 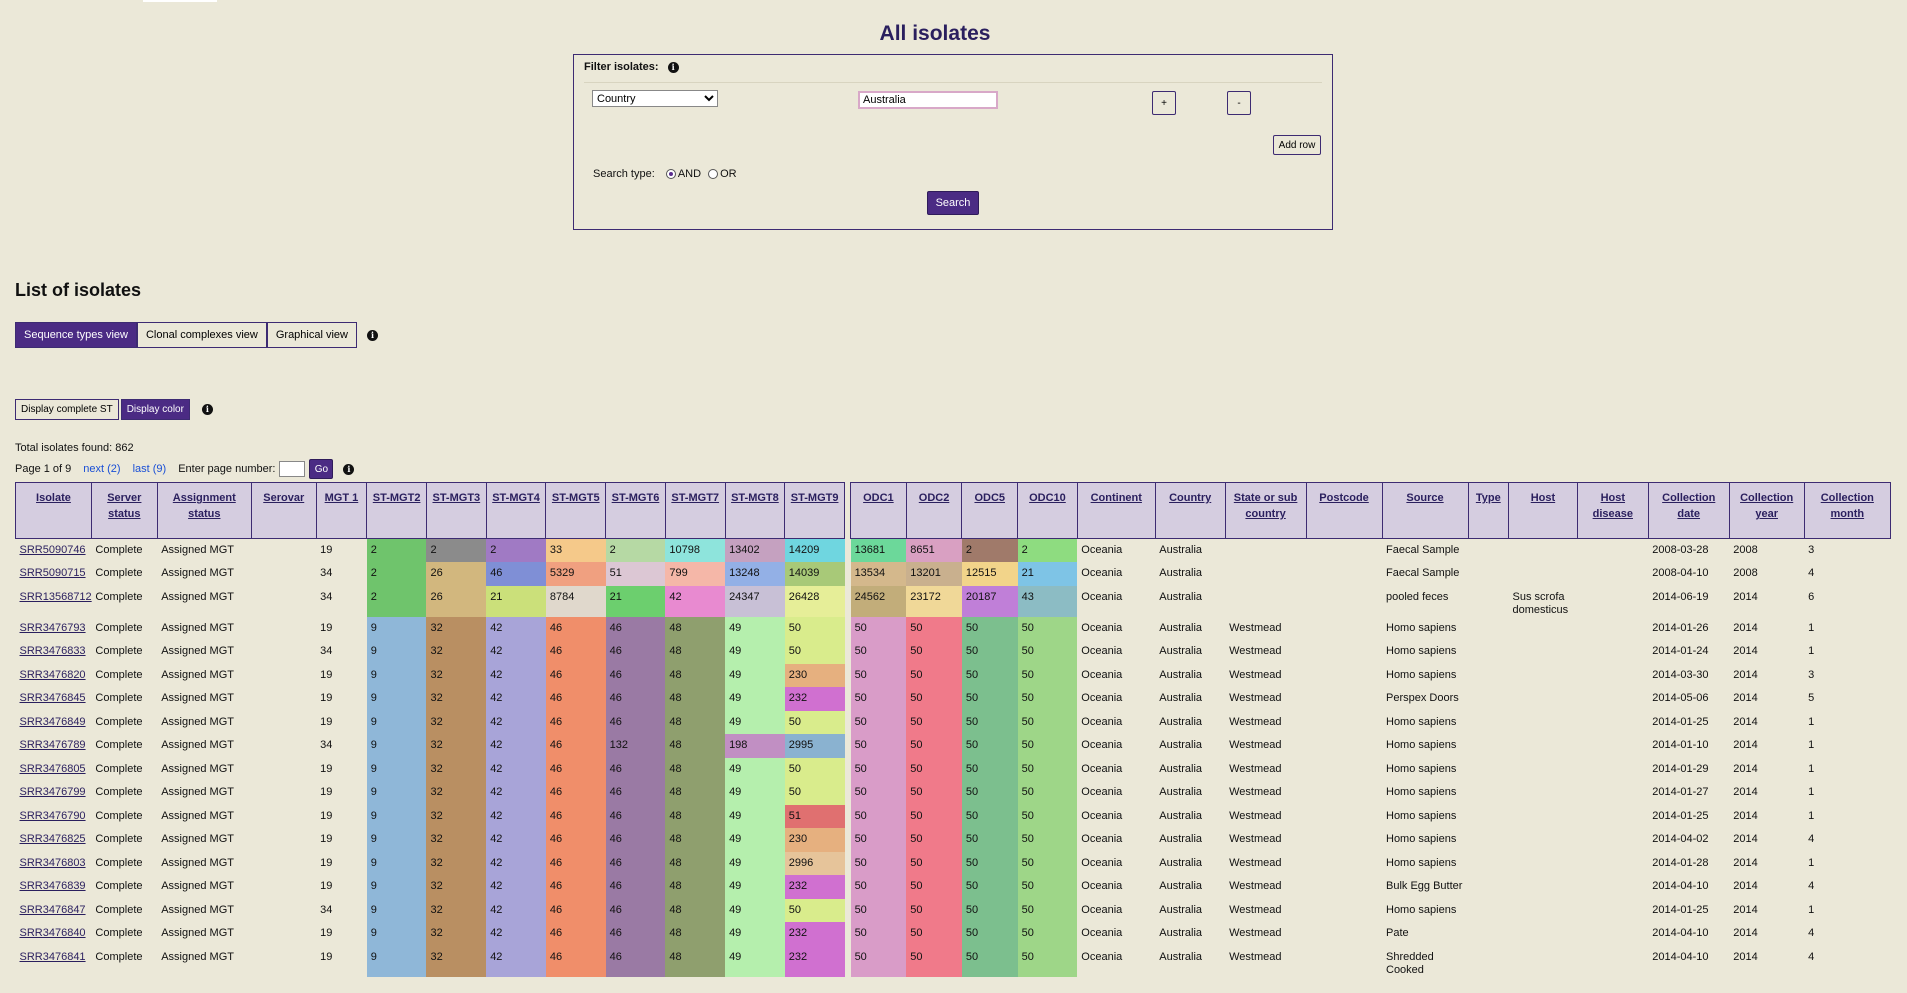 What do you see at coordinates (1047, 510) in the screenshot?
I see `column-header: ODC10` at bounding box center [1047, 510].